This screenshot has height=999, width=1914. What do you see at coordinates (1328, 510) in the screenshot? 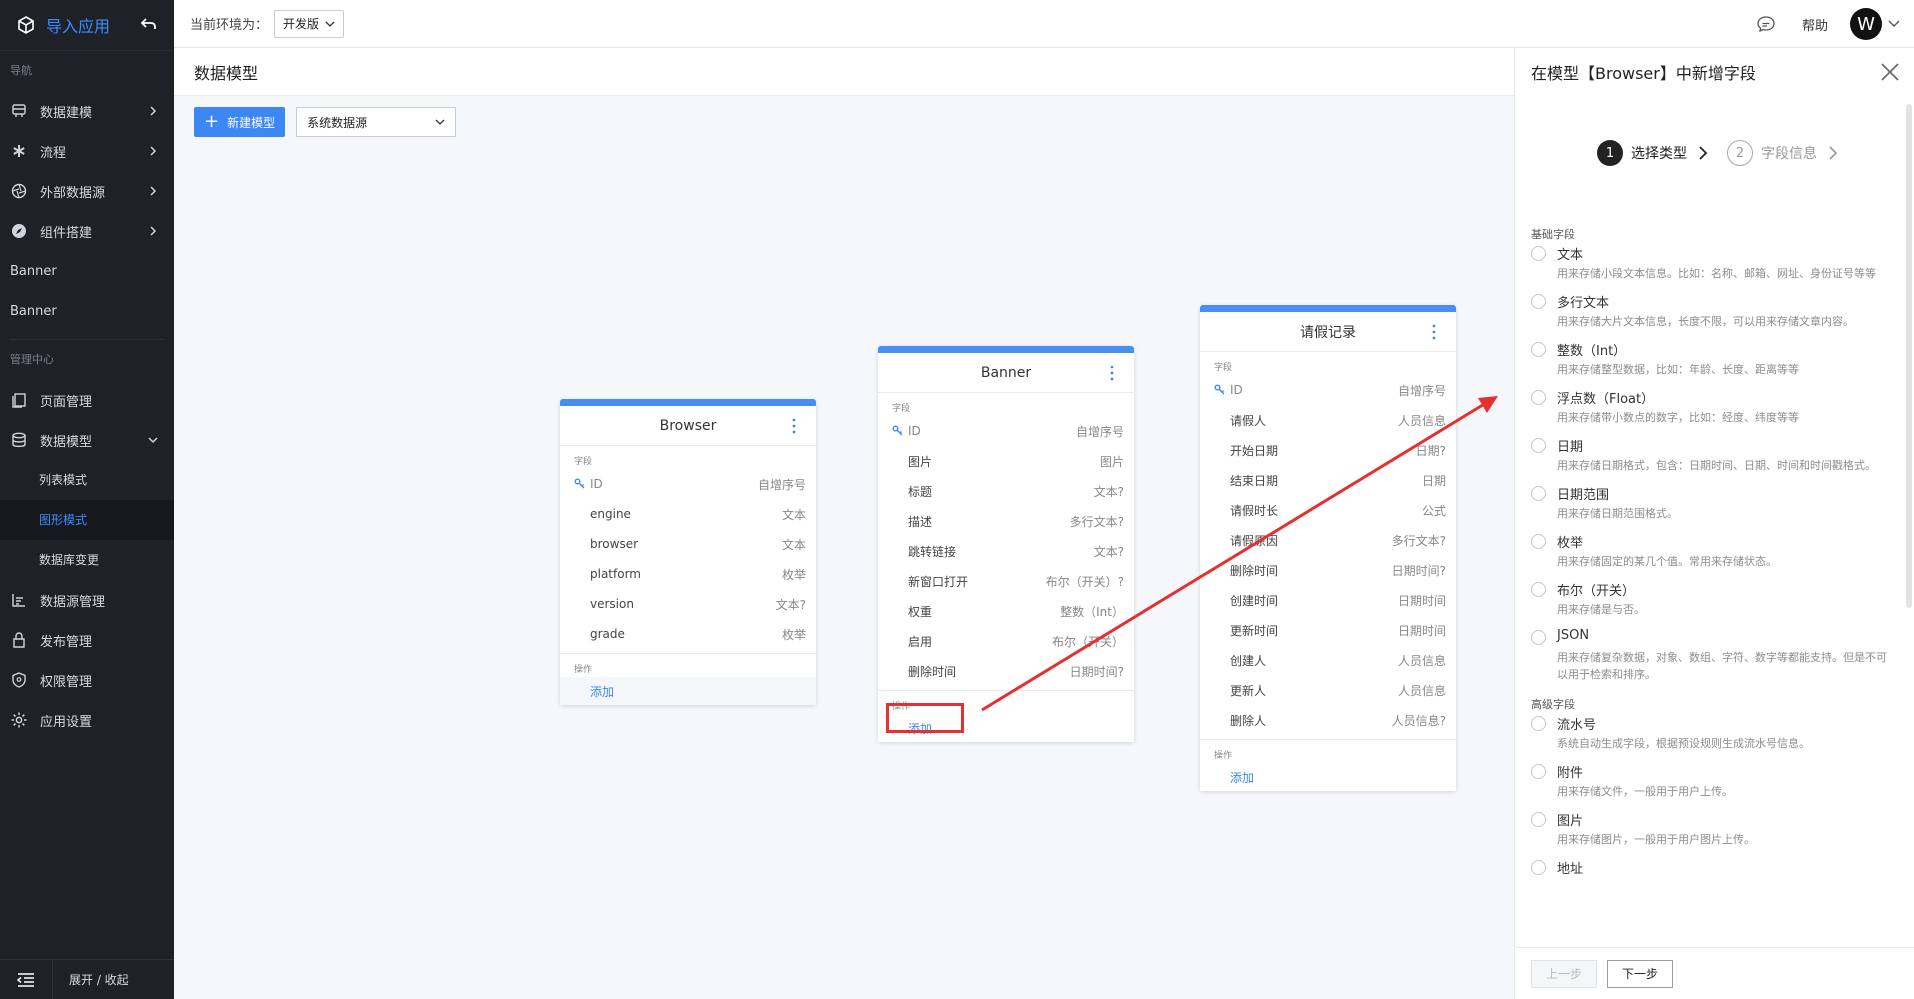
I see `model-field-row: 请假时长 公式` at bounding box center [1328, 510].